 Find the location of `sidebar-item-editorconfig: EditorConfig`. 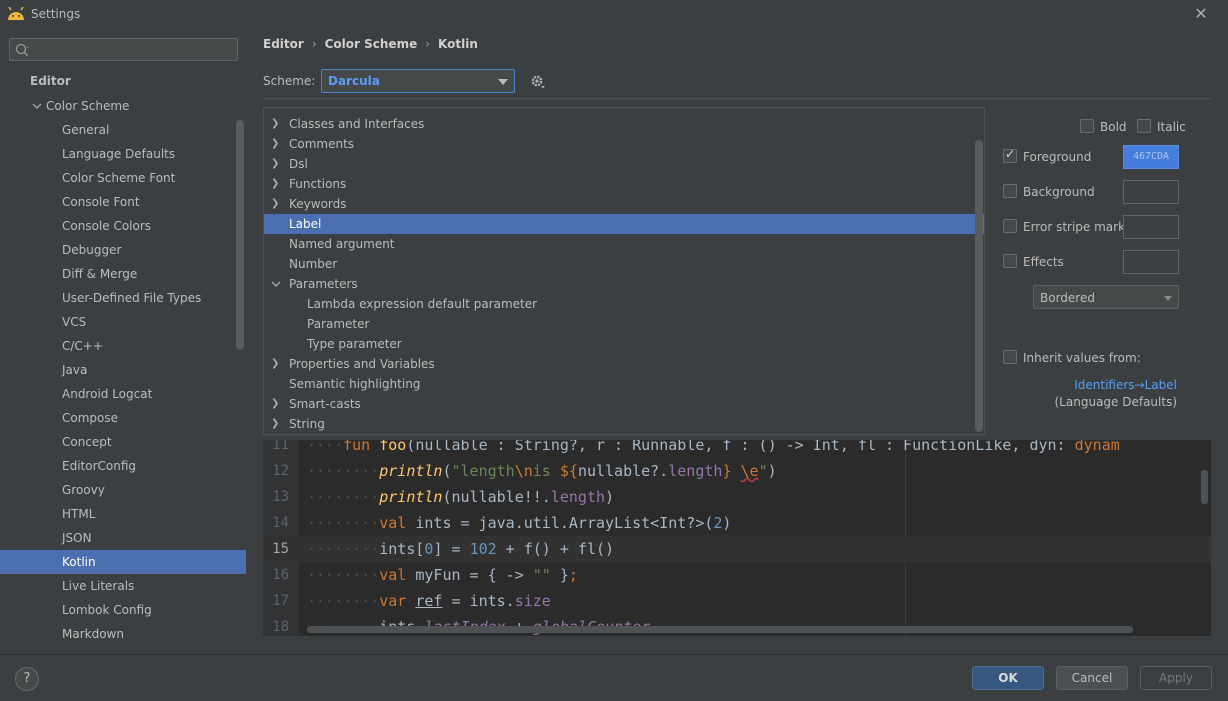

sidebar-item-editorconfig: EditorConfig is located at coordinates (123, 466).